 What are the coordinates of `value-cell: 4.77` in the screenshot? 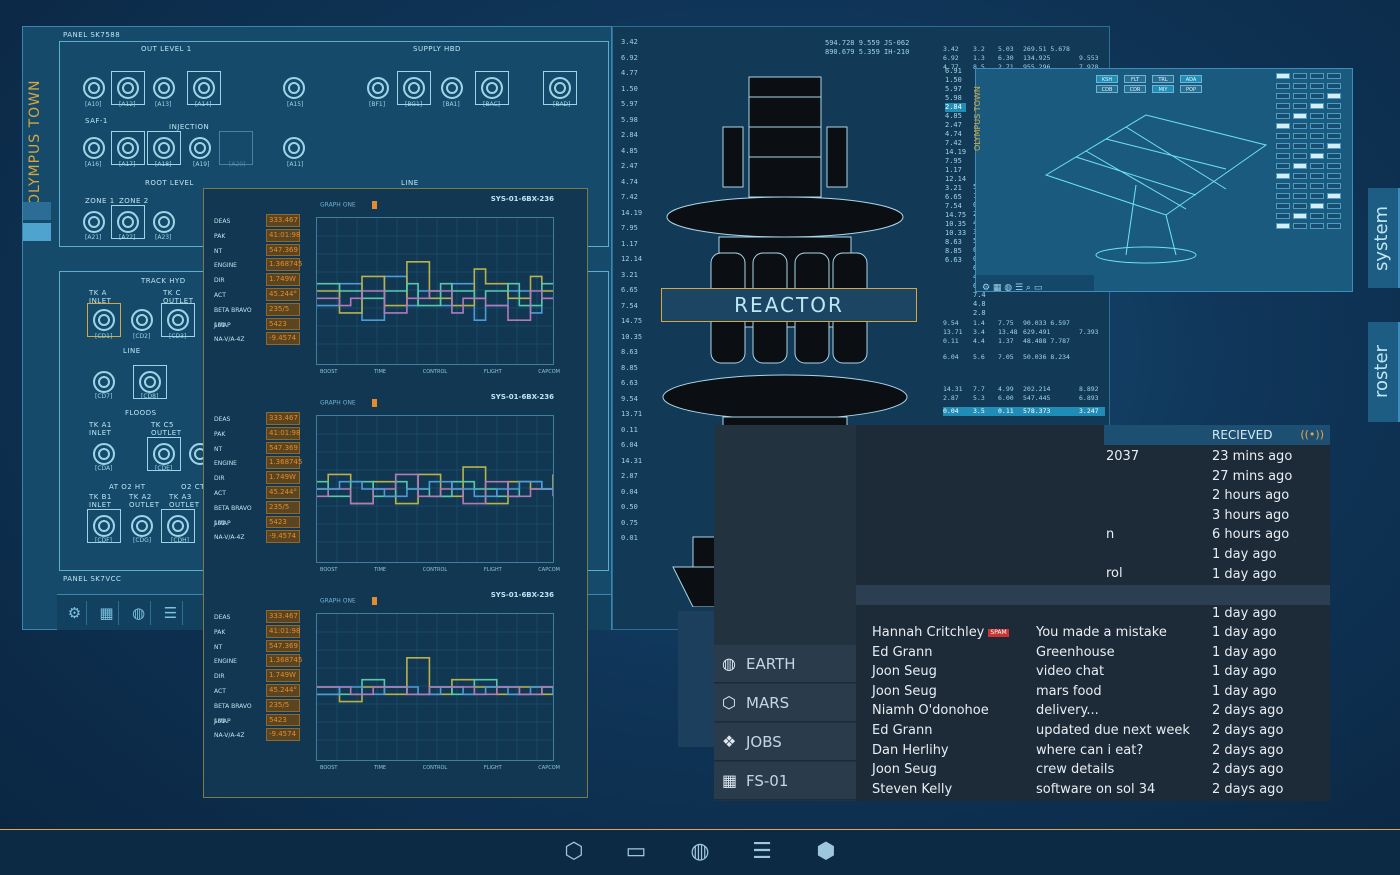 It's located at (629, 73).